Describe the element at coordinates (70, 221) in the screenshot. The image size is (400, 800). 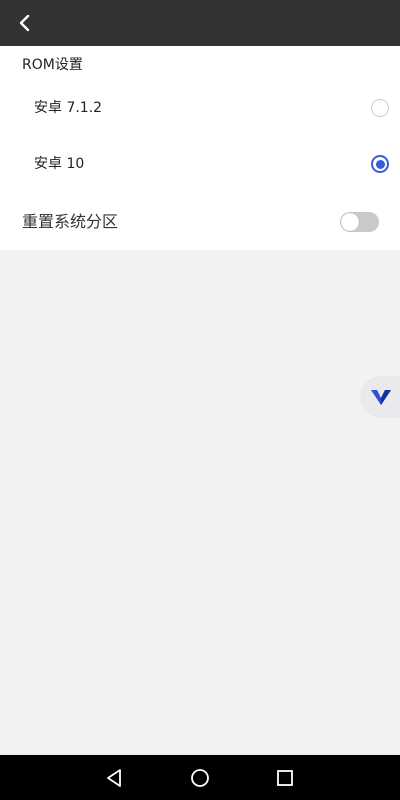
I see `reset-system-partition-label: 重置系统分区` at that location.